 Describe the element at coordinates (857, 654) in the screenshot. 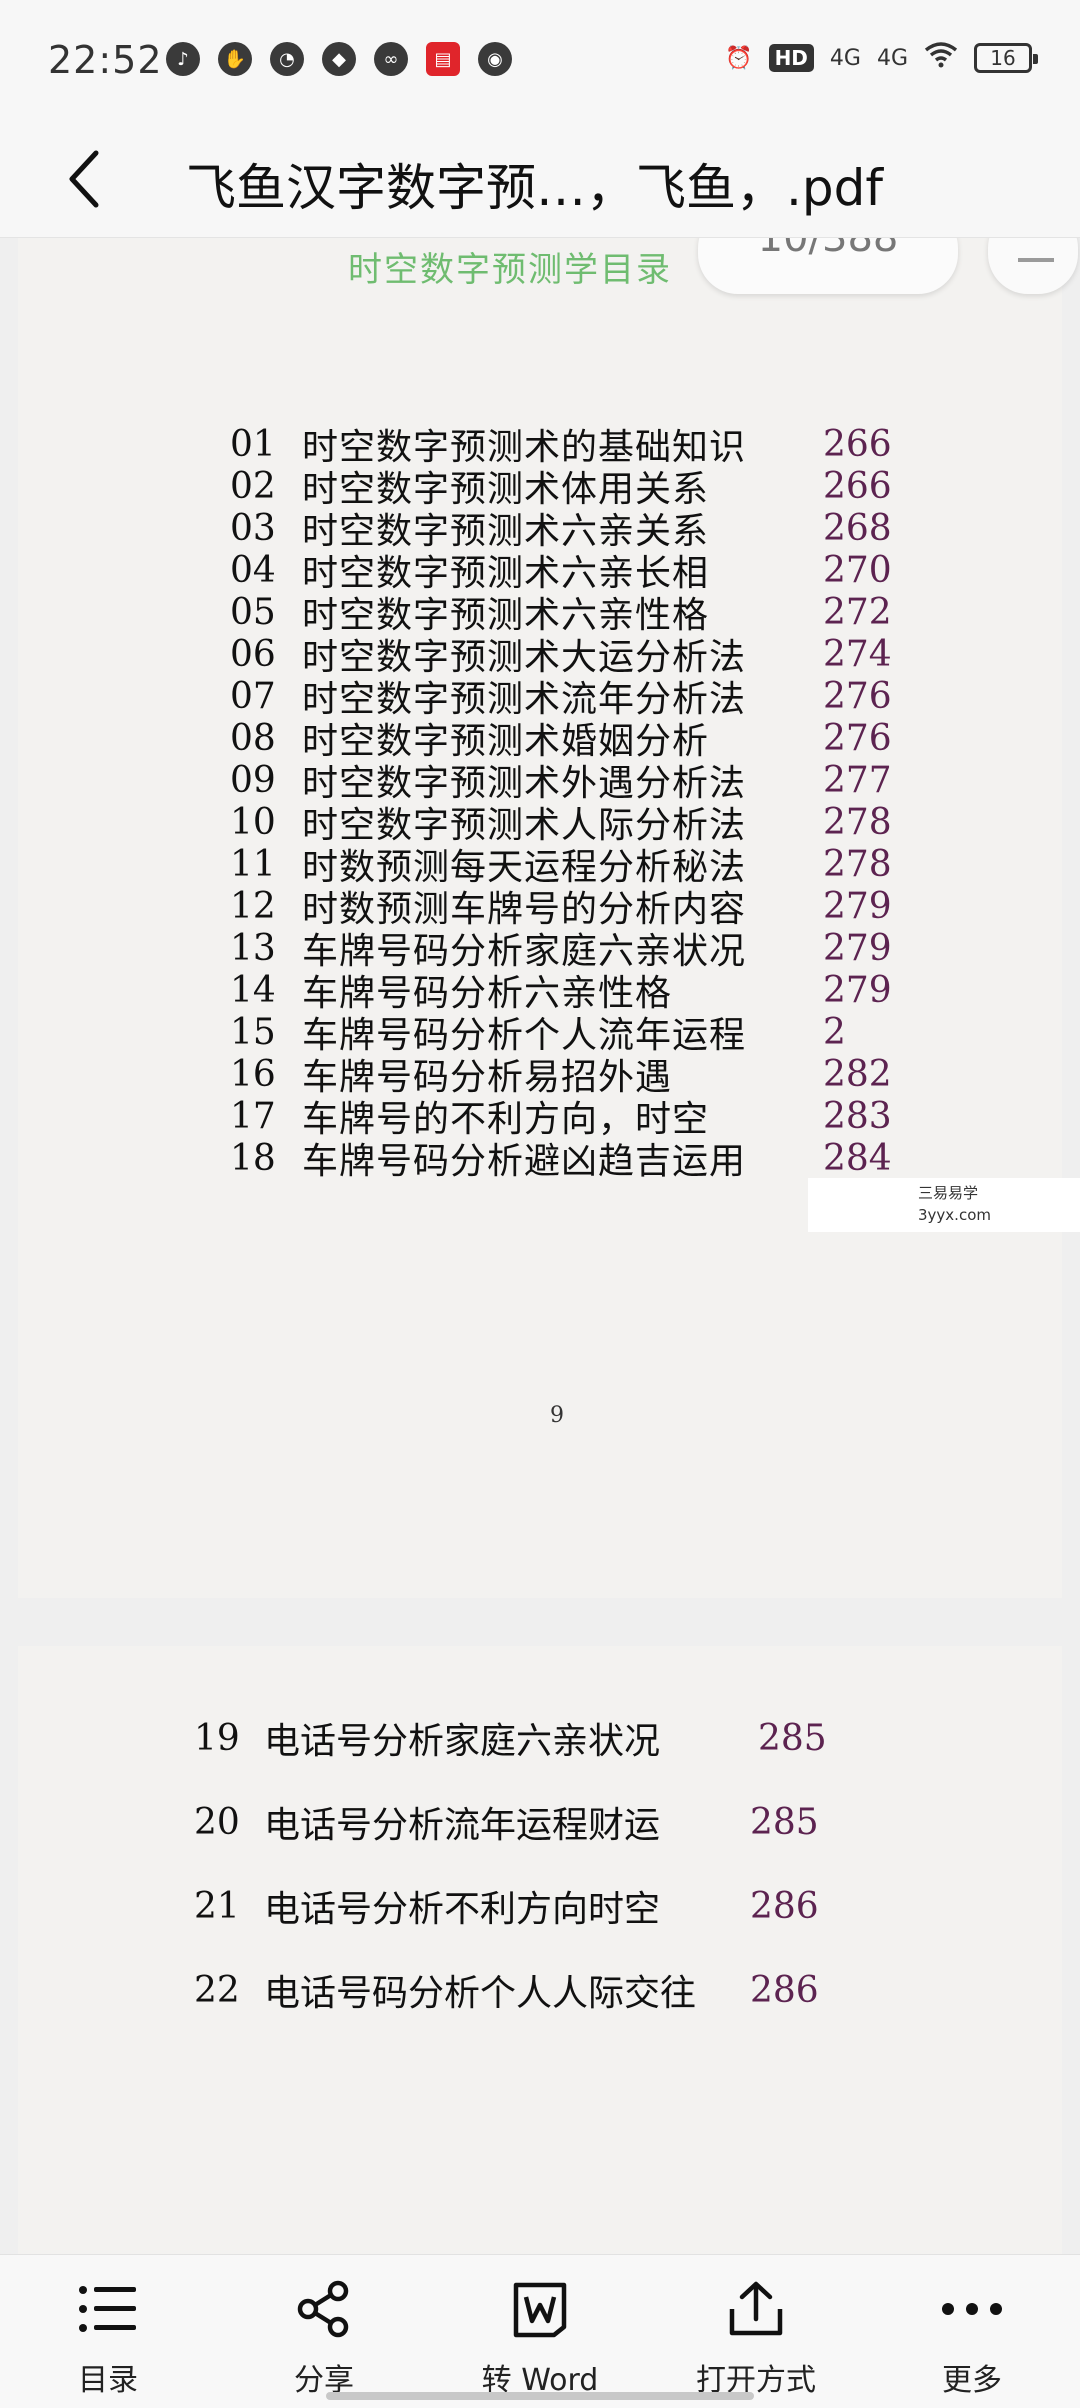

I see `toc-entry-page: 274` at that location.